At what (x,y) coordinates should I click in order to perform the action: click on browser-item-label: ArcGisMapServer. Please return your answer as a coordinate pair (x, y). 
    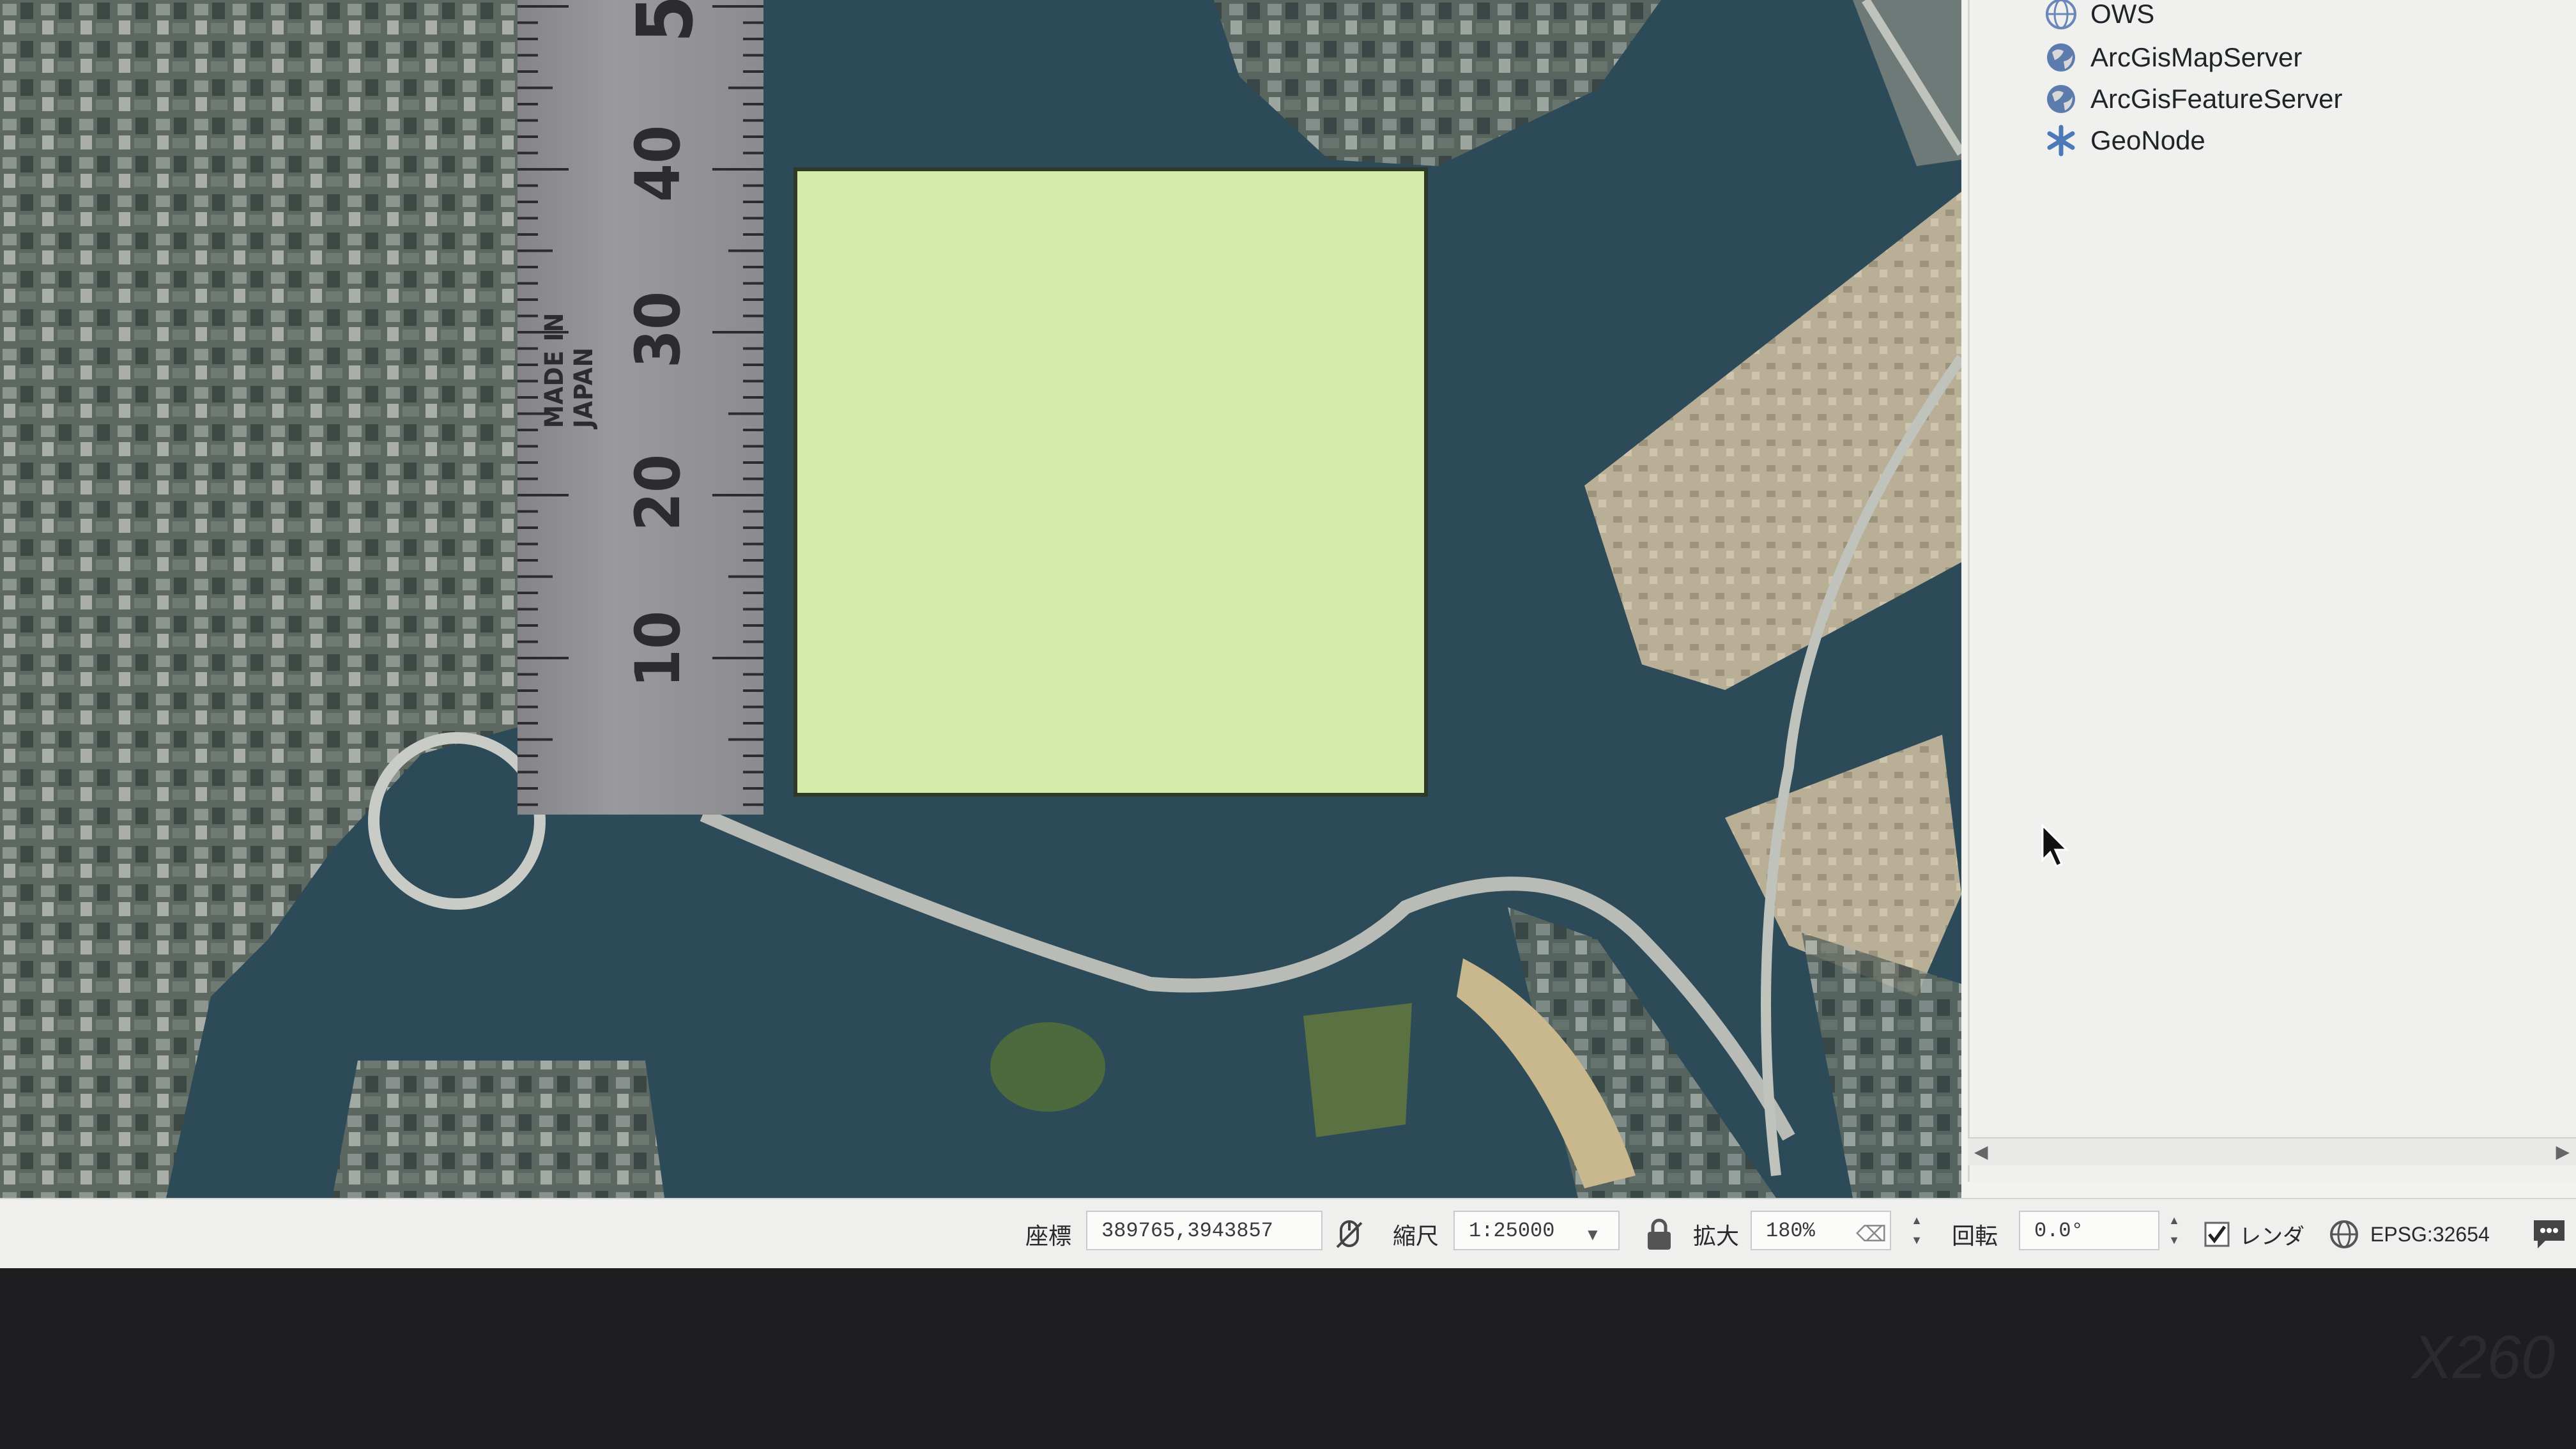
    Looking at the image, I should click on (2196, 57).